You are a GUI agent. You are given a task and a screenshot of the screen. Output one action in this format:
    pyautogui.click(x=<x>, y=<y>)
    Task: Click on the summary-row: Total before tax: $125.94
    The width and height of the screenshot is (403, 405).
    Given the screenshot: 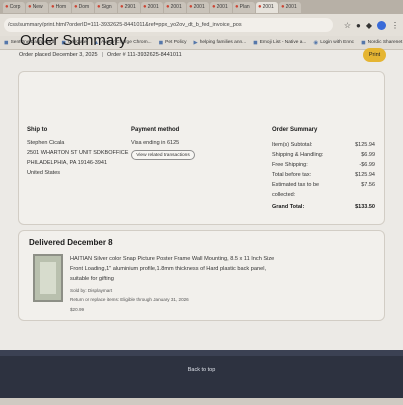 What is the action you would take?
    pyautogui.click(x=323, y=175)
    